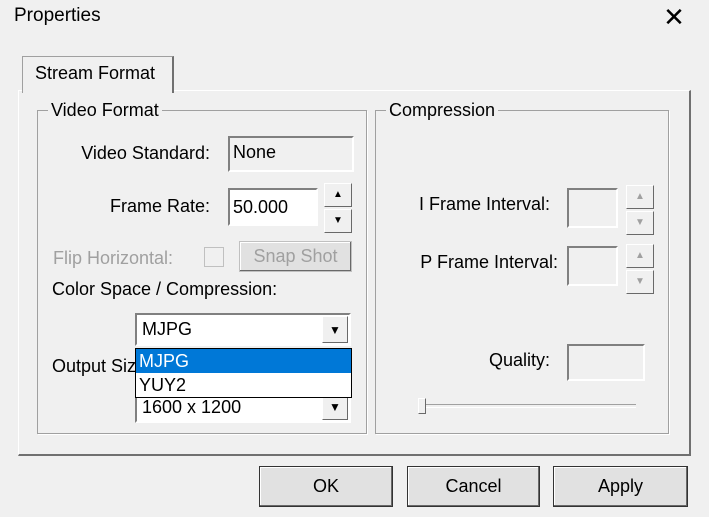 The width and height of the screenshot is (709, 517). I want to click on tab-label: Stream Format, so click(95, 73).